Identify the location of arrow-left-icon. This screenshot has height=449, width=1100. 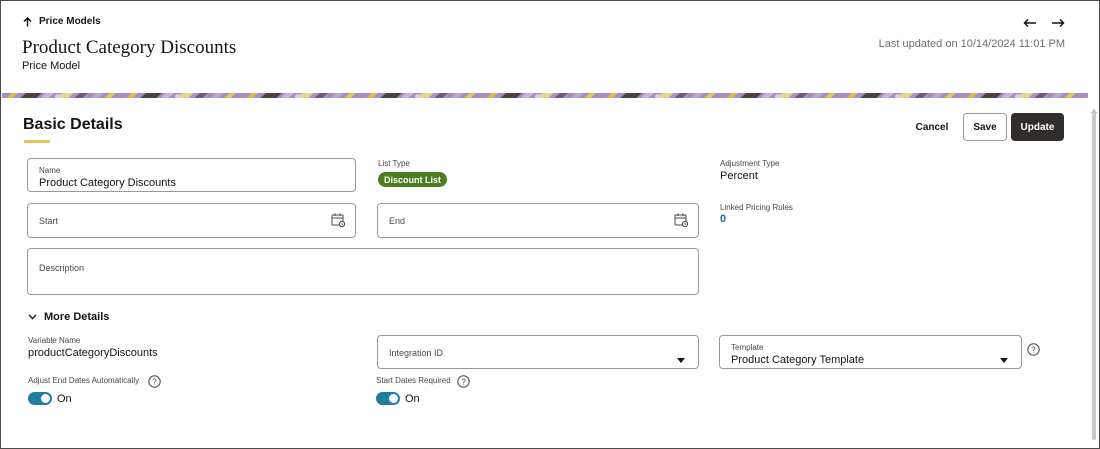
(1030, 24).